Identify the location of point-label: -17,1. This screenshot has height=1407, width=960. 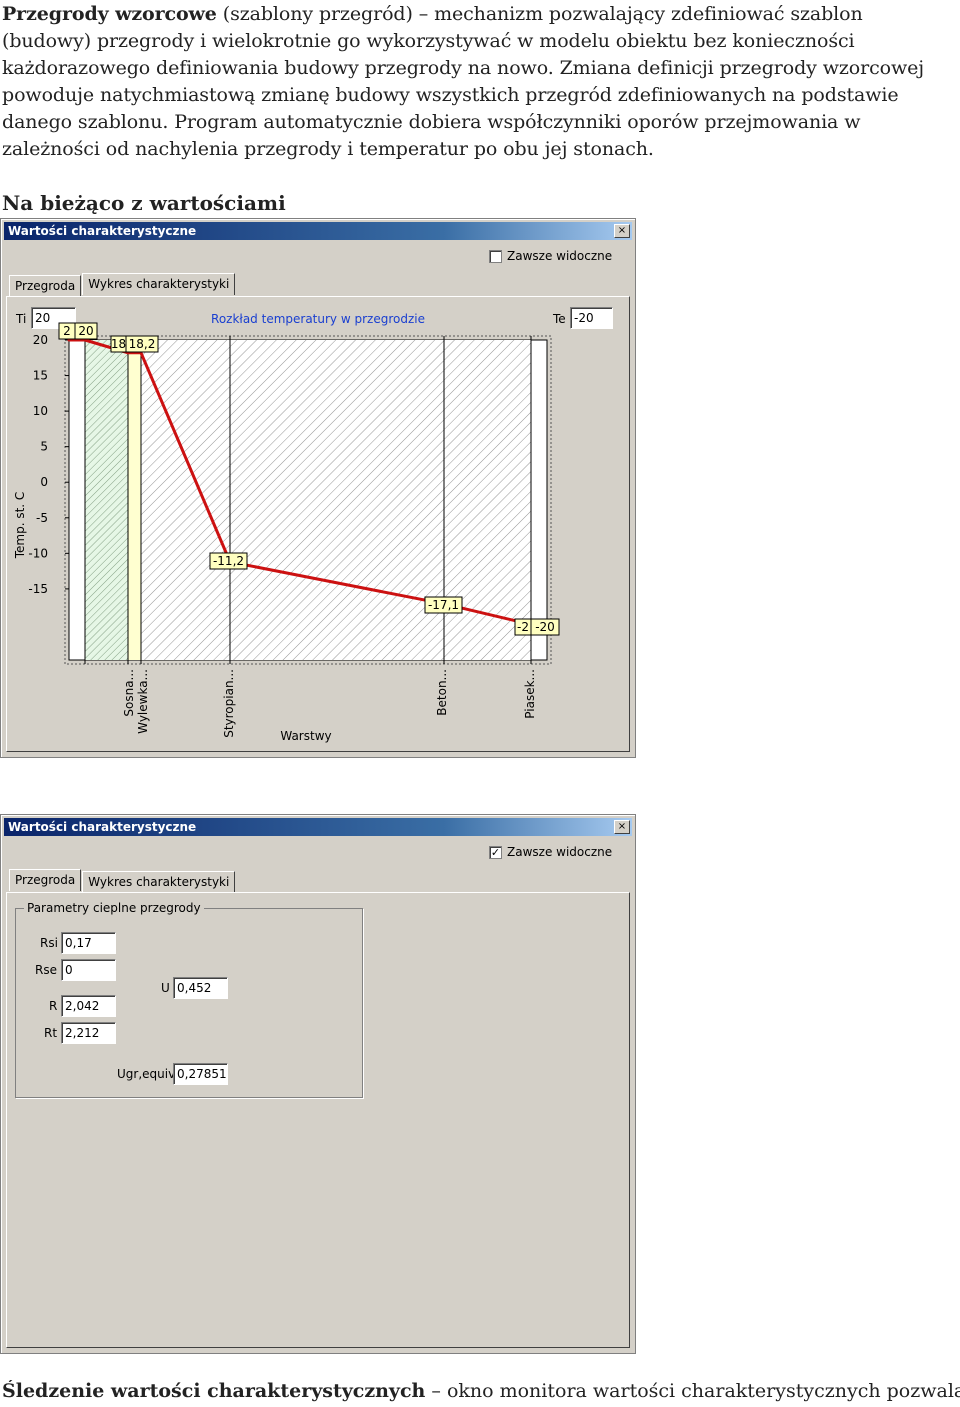
(443, 605).